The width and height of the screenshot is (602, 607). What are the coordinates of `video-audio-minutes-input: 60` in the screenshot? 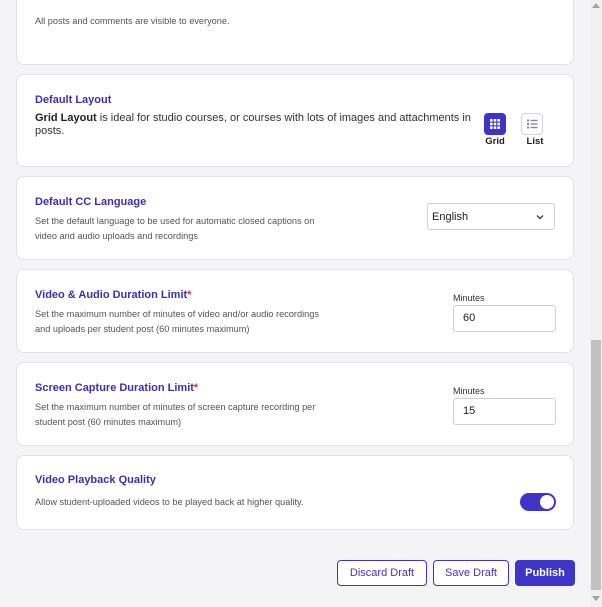 It's located at (504, 318).